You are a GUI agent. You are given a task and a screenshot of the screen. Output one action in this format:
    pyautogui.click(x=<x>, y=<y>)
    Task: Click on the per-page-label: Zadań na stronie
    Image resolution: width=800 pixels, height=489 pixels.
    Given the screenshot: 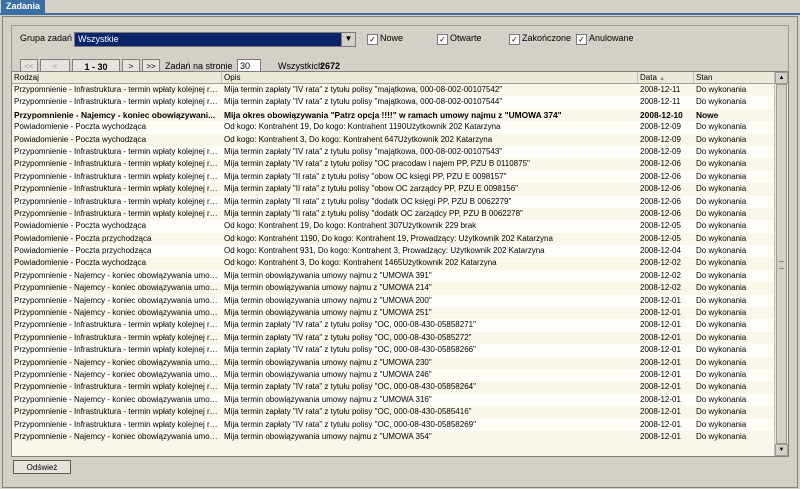 What is the action you would take?
    pyautogui.click(x=199, y=66)
    